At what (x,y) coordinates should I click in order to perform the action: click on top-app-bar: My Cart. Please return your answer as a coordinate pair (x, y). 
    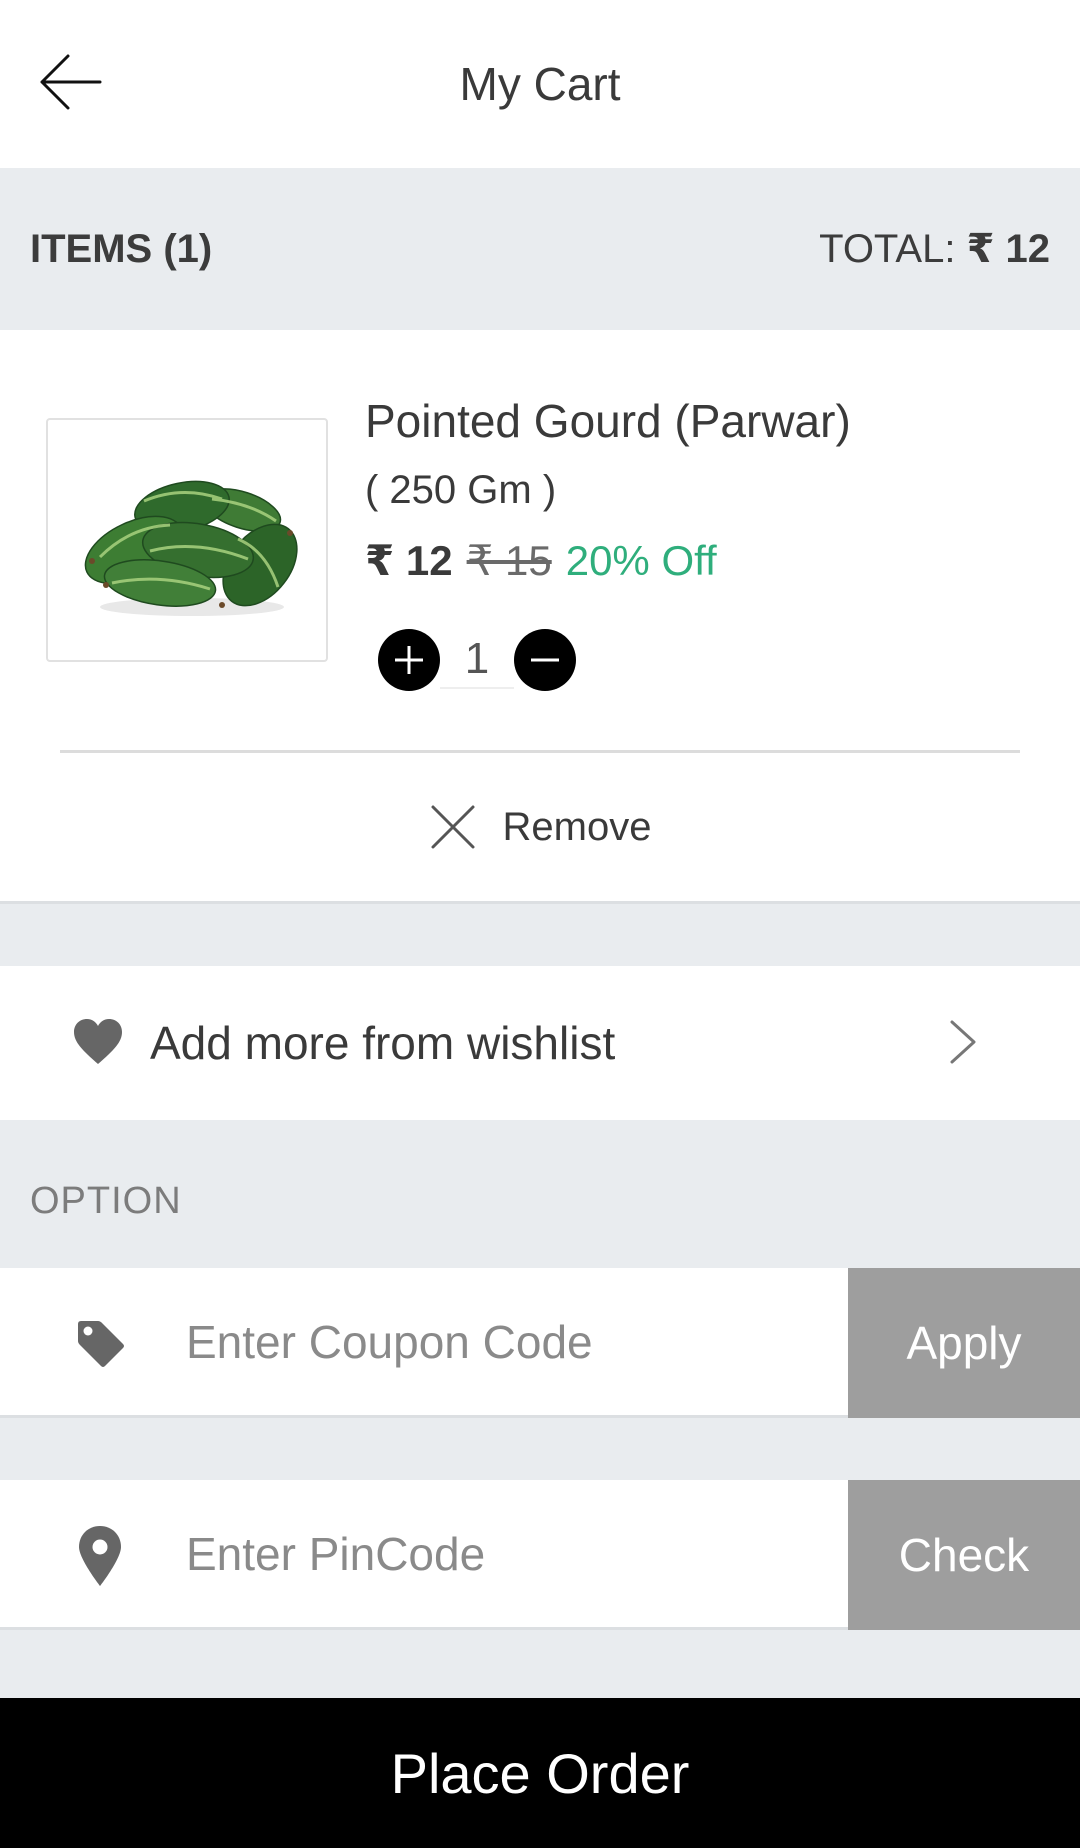
    Looking at the image, I should click on (540, 84).